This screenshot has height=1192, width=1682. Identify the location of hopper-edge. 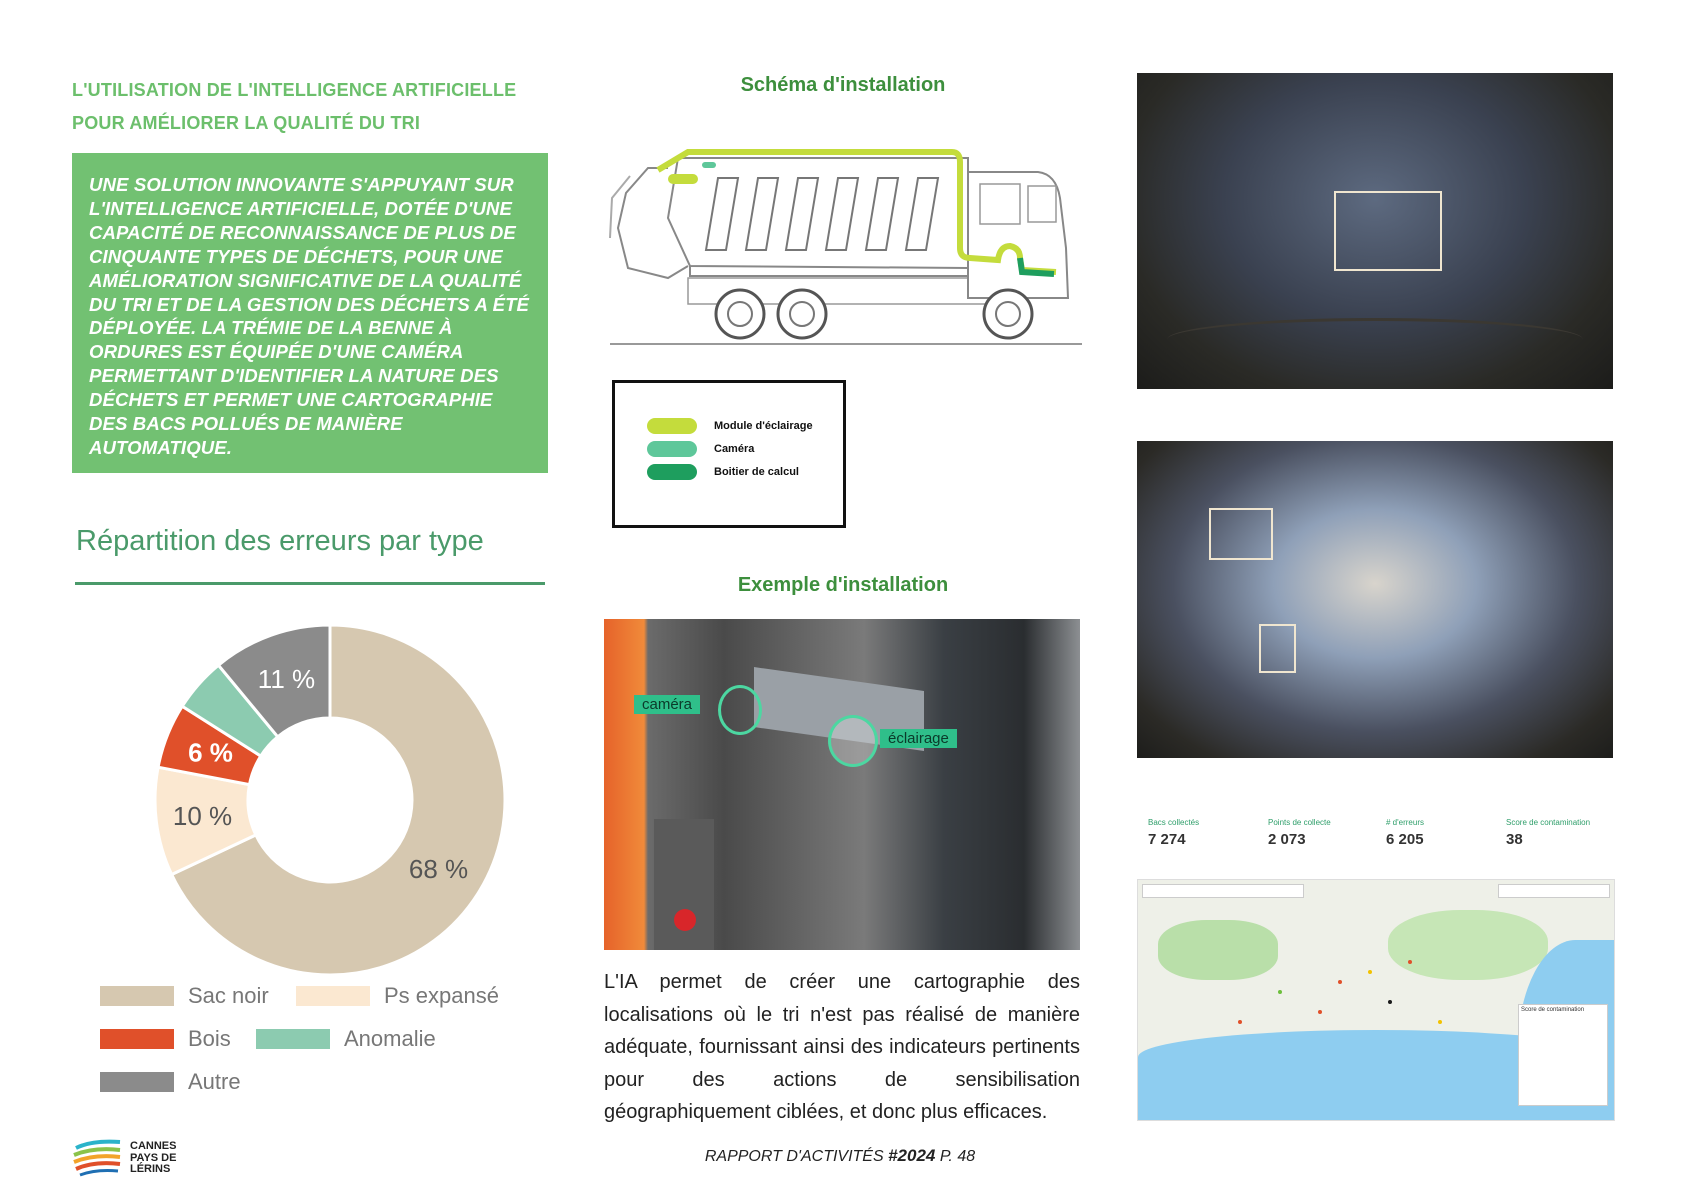
(1375, 339).